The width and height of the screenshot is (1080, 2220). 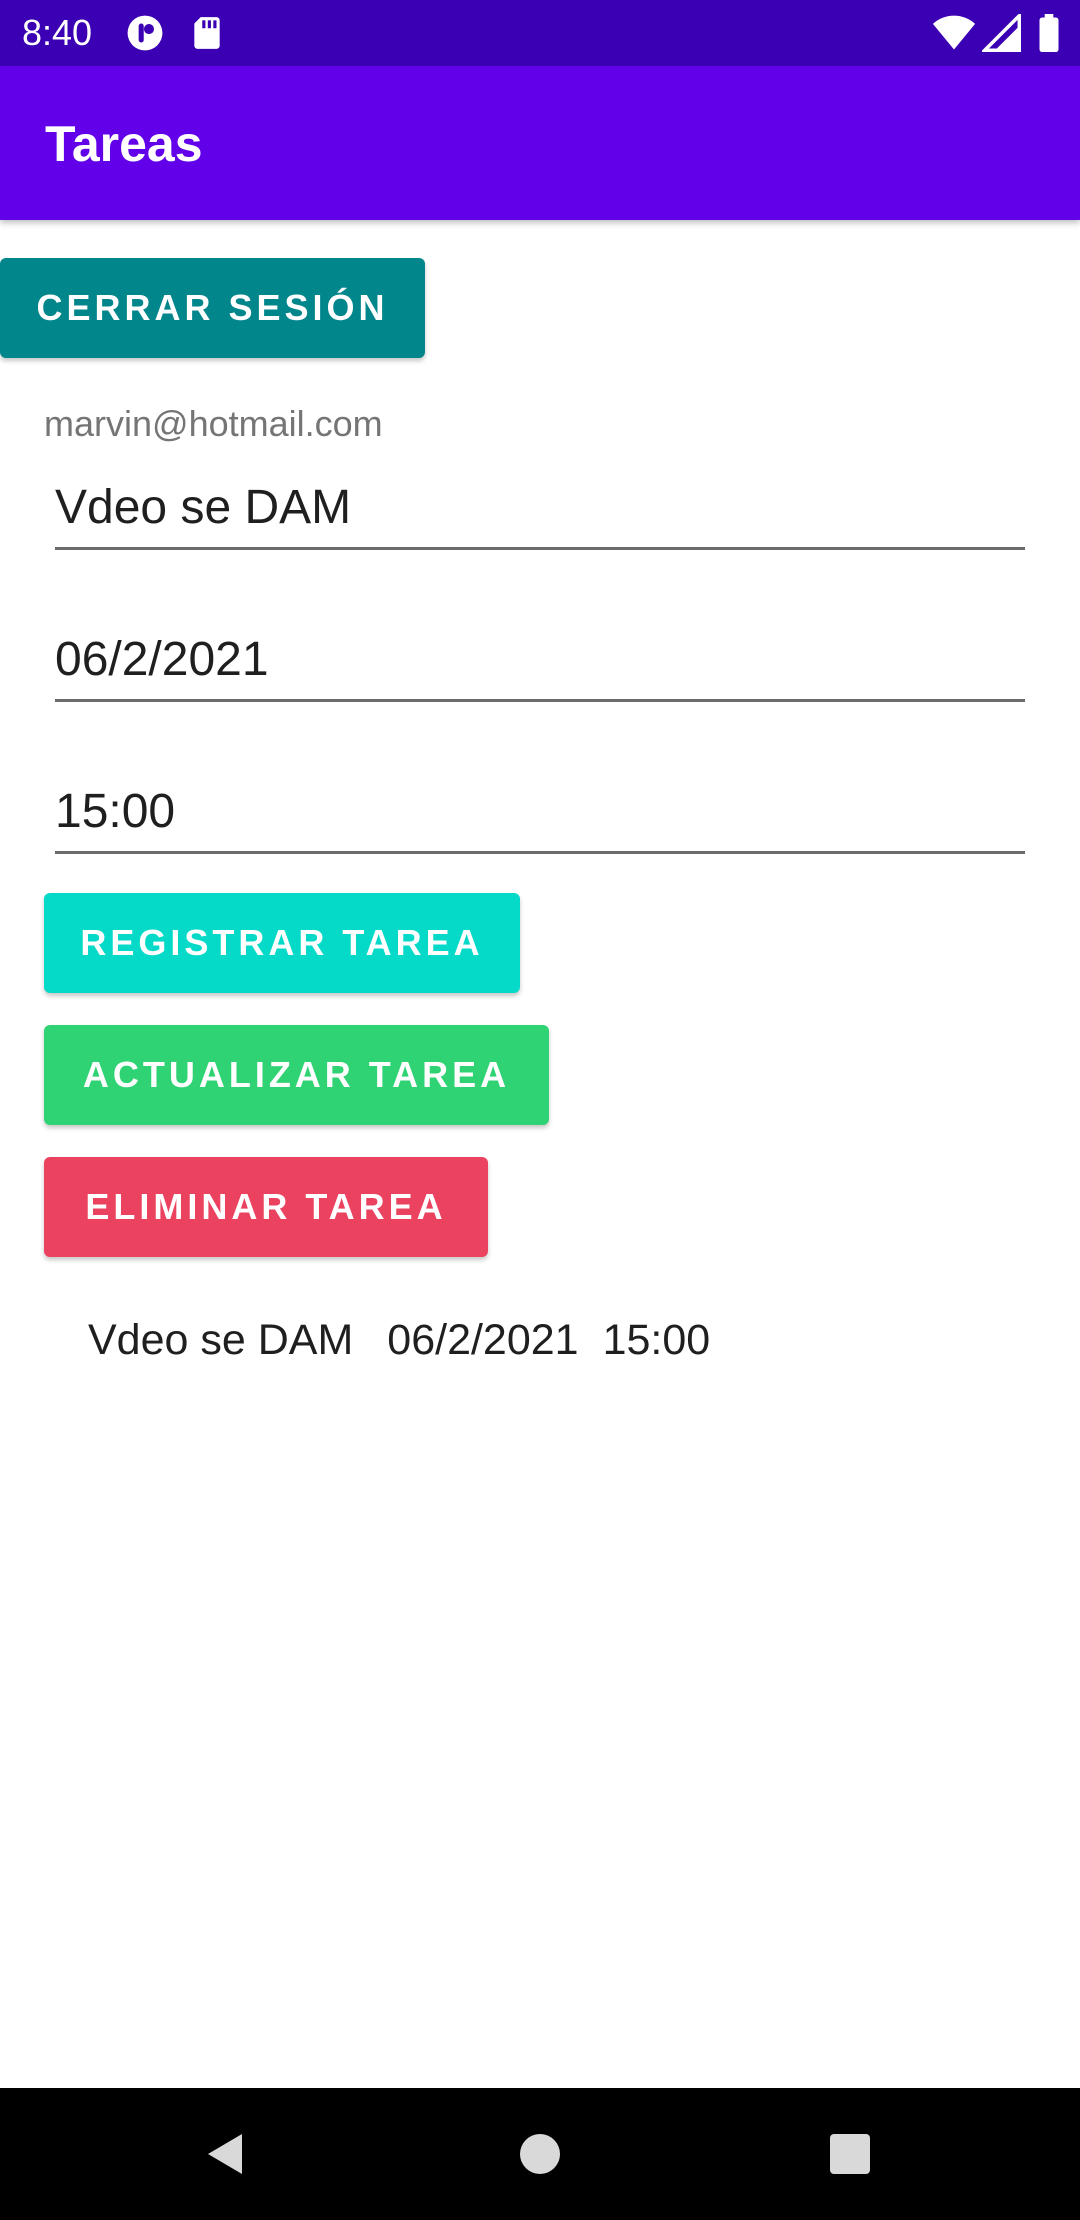 I want to click on task-time-field: 15:00, so click(x=540, y=811).